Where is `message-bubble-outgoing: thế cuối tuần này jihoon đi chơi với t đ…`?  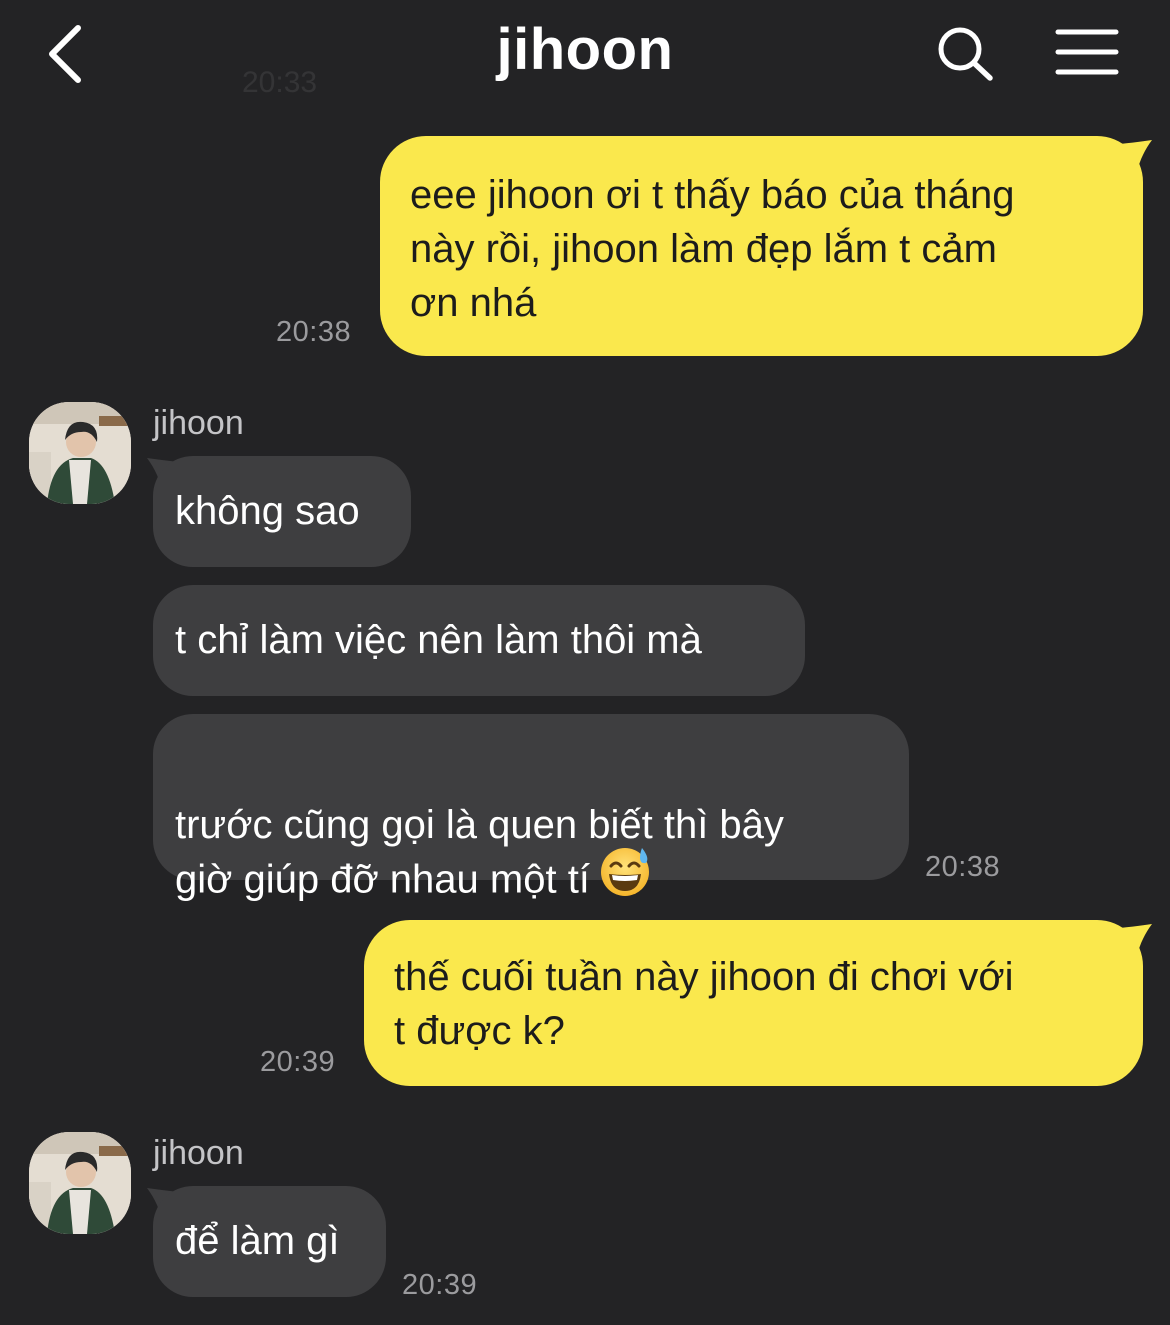
message-bubble-outgoing: thế cuối tuần này jihoon đi chơi với t đ… is located at coordinates (753, 1003).